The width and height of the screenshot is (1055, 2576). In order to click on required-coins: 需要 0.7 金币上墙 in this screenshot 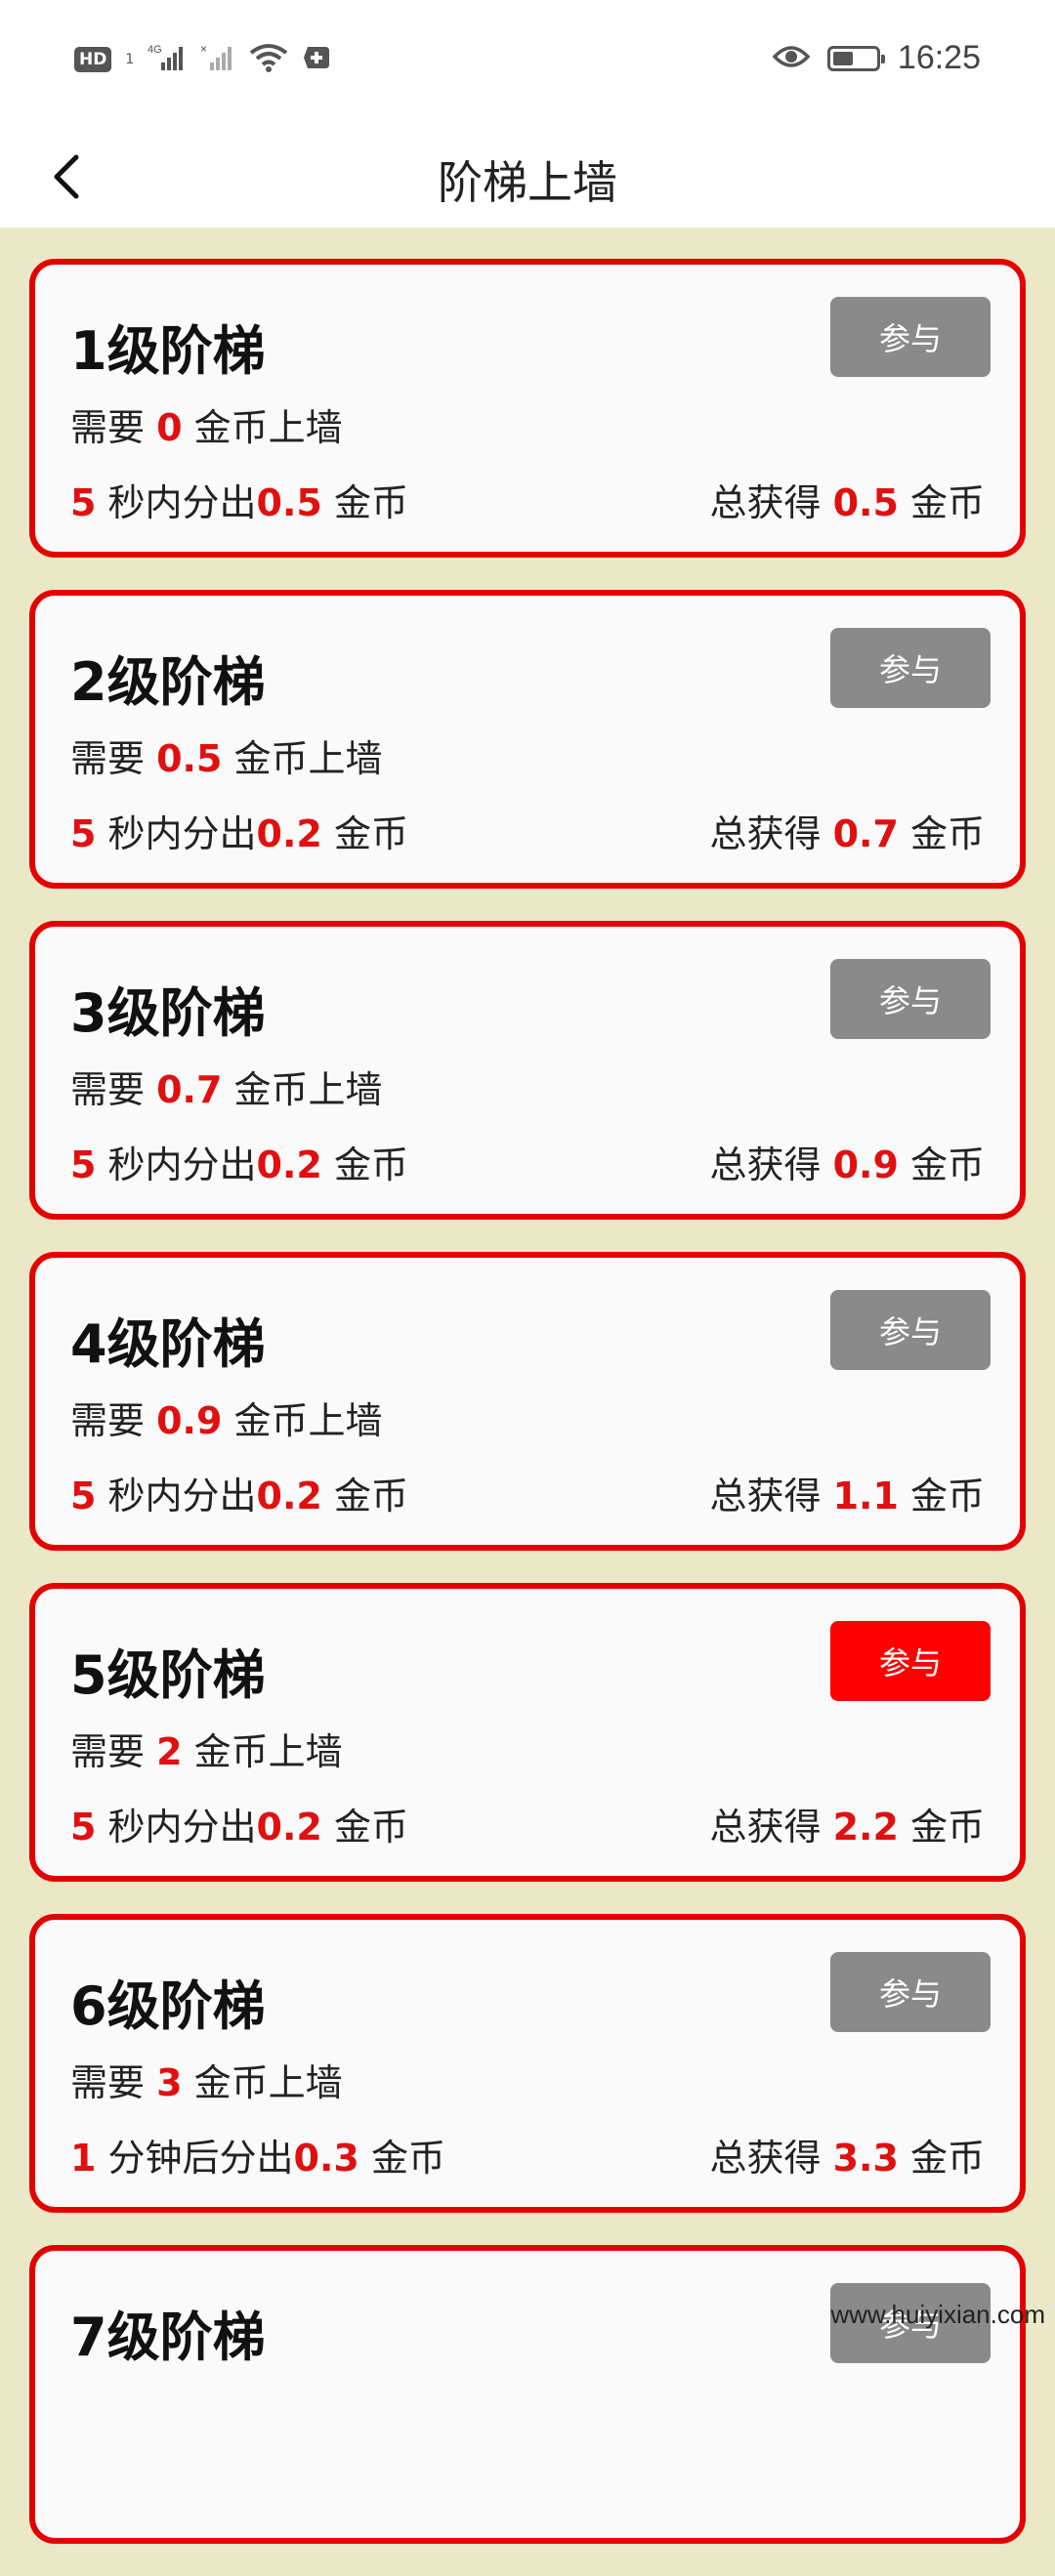, I will do `click(226, 1089)`.